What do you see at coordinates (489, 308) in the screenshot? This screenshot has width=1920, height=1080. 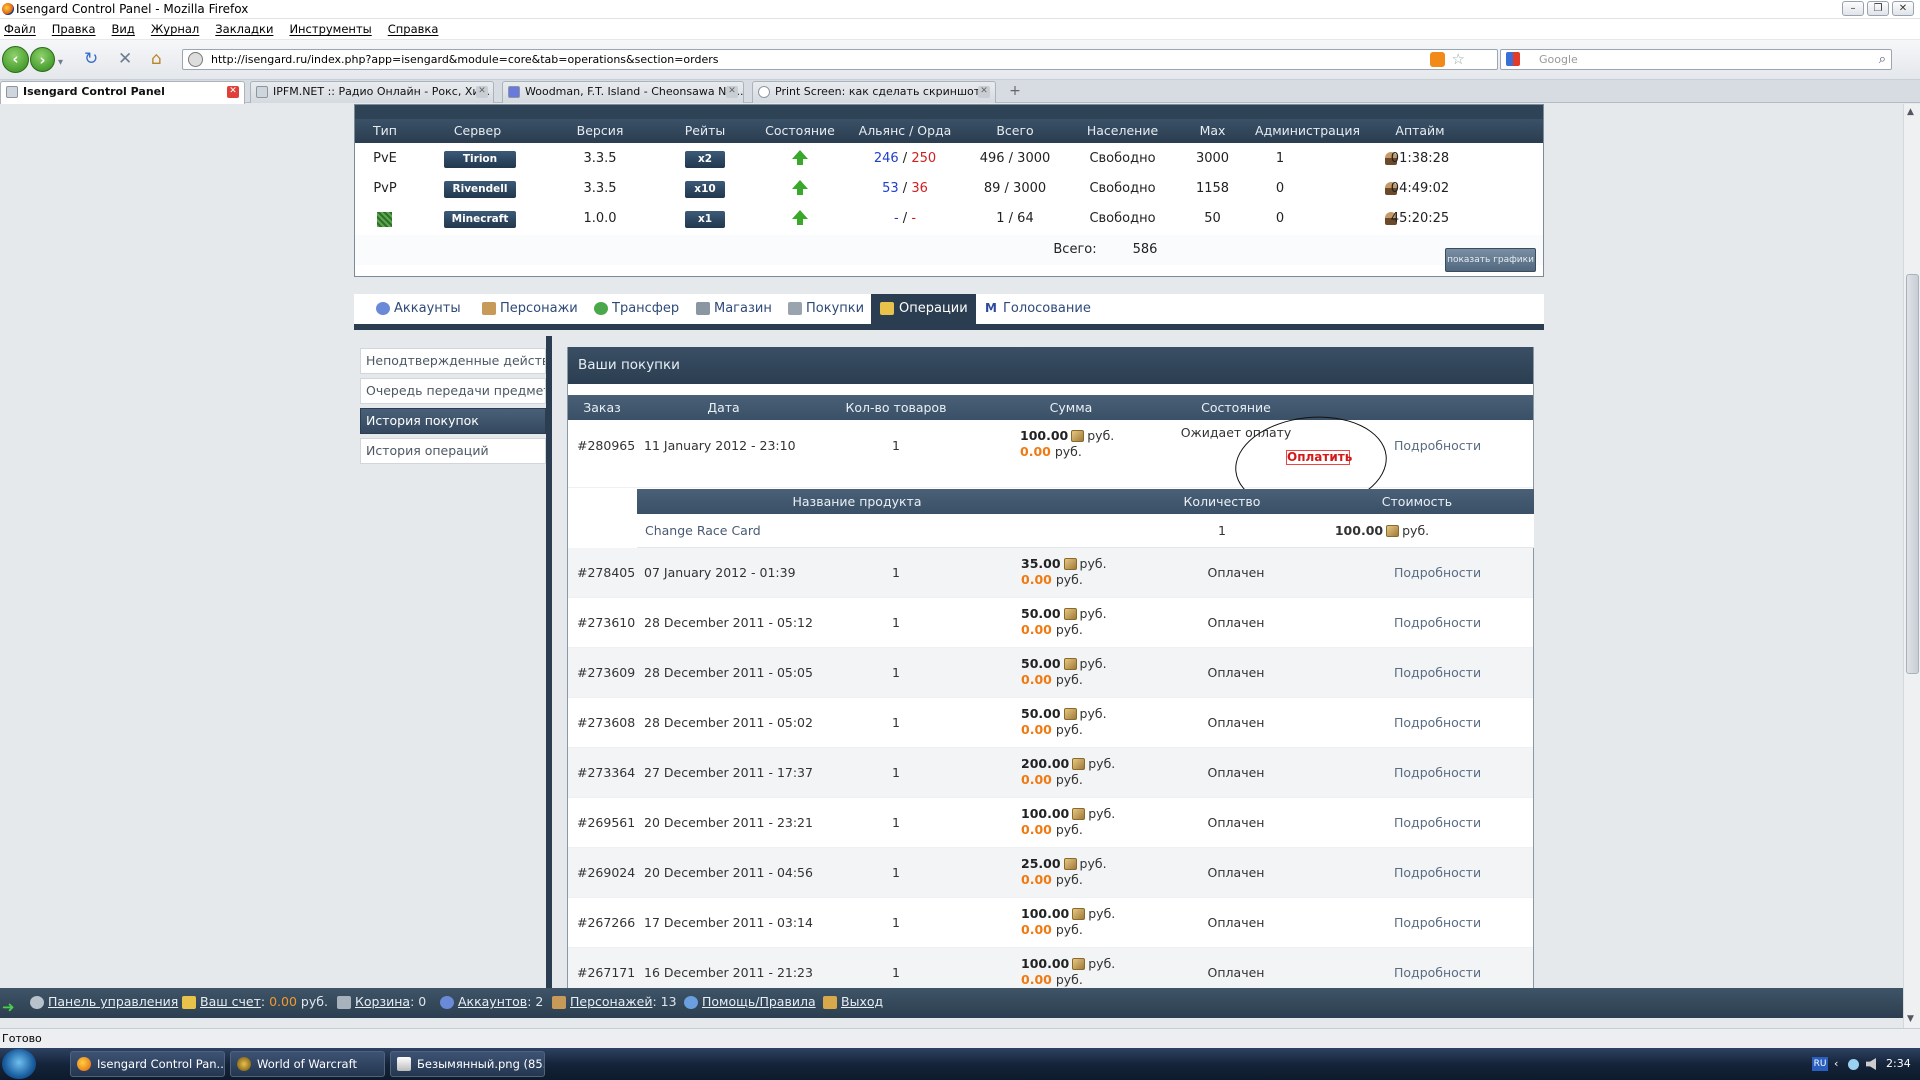 I see `characters-icon` at bounding box center [489, 308].